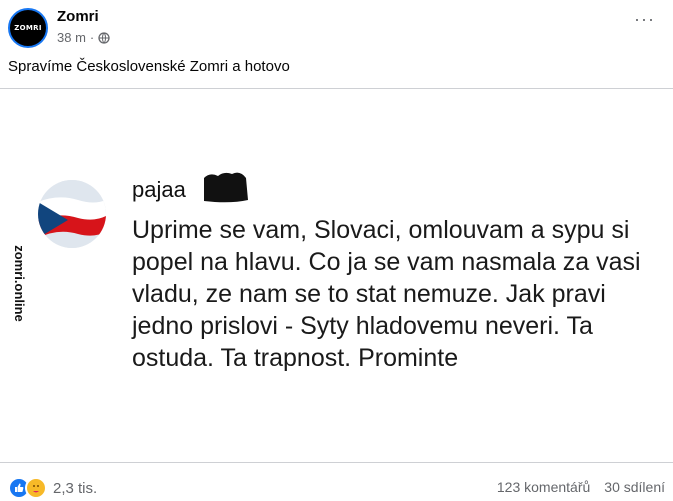 The image size is (673, 501). What do you see at coordinates (104, 37) in the screenshot?
I see `globe-icon` at bounding box center [104, 37].